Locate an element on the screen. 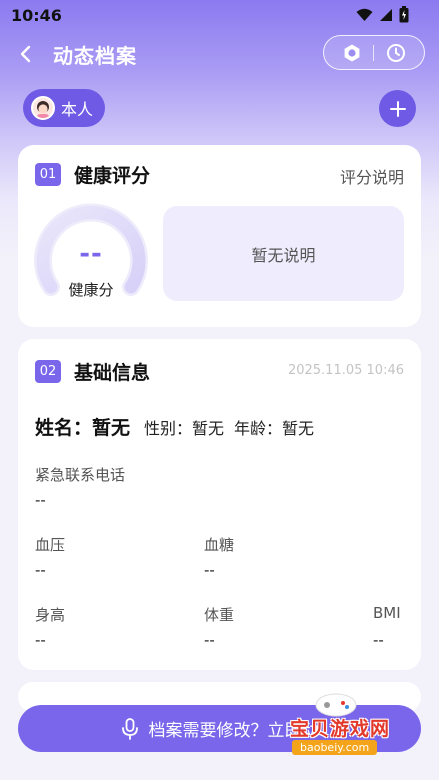 The image size is (439, 780). plus-icon is located at coordinates (397, 108).